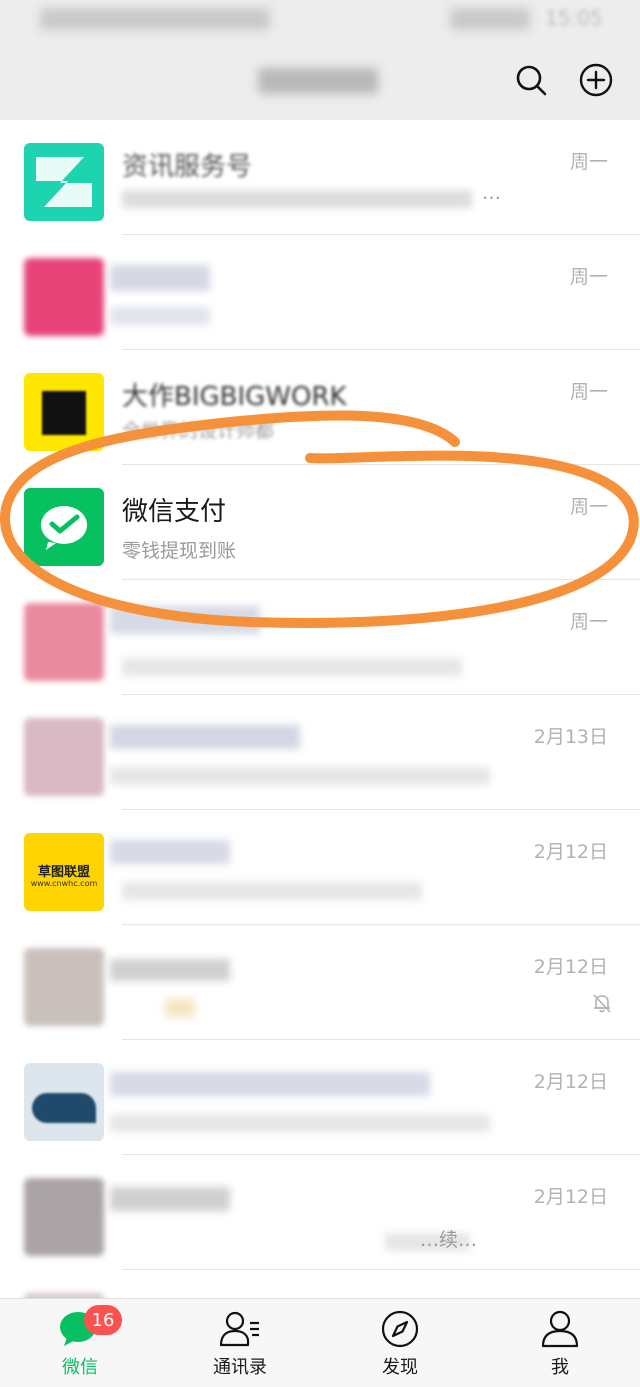 This screenshot has width=640, height=1387. What do you see at coordinates (179, 551) in the screenshot?
I see `chat-preview: 零钱提现到账` at bounding box center [179, 551].